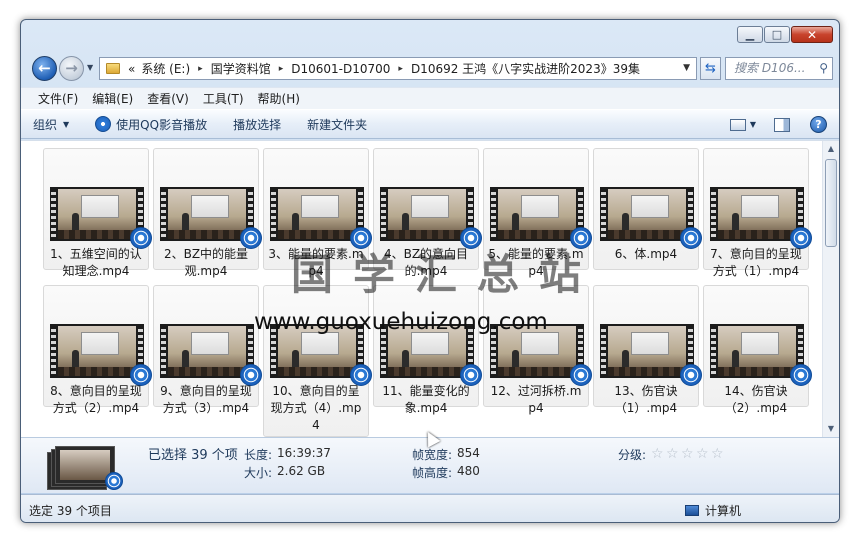  Describe the element at coordinates (58, 98) in the screenshot. I see `menu-file: 文件(F)` at that location.